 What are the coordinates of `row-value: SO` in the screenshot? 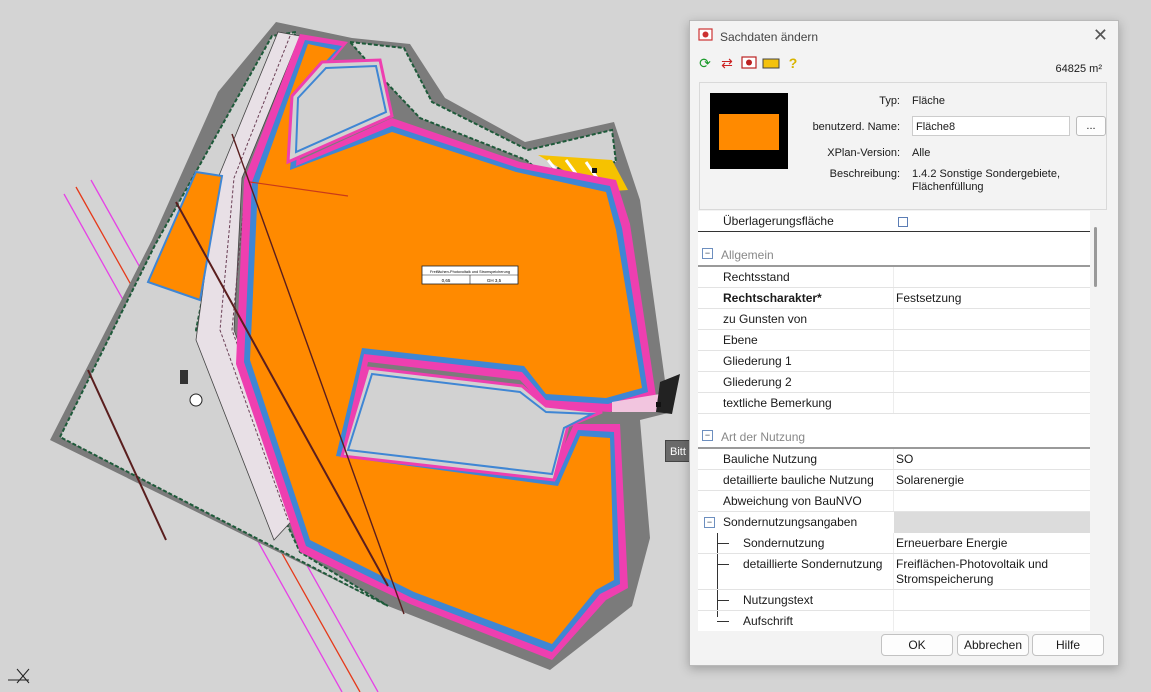 It's located at (904, 459).